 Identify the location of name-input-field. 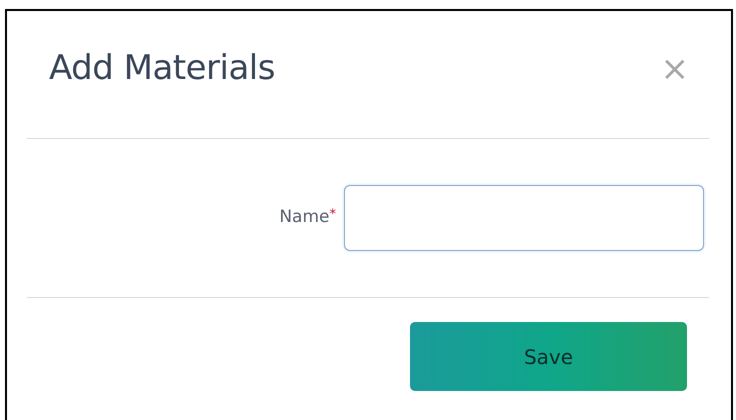
(524, 218).